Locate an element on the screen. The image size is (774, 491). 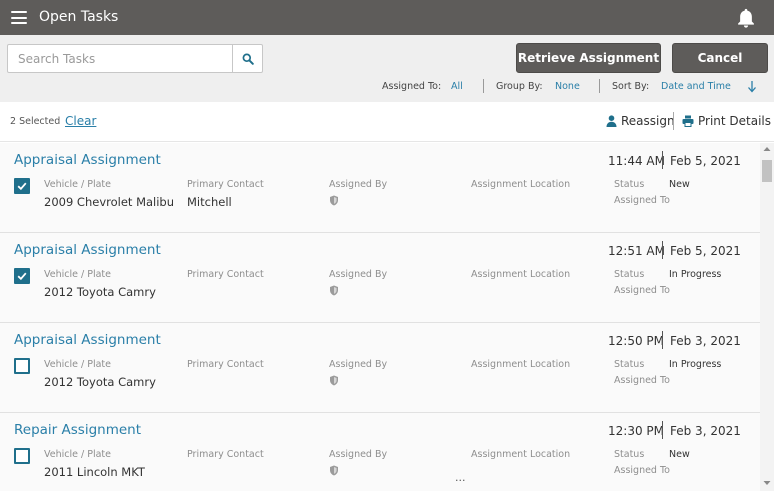
search-field is located at coordinates (120, 58).